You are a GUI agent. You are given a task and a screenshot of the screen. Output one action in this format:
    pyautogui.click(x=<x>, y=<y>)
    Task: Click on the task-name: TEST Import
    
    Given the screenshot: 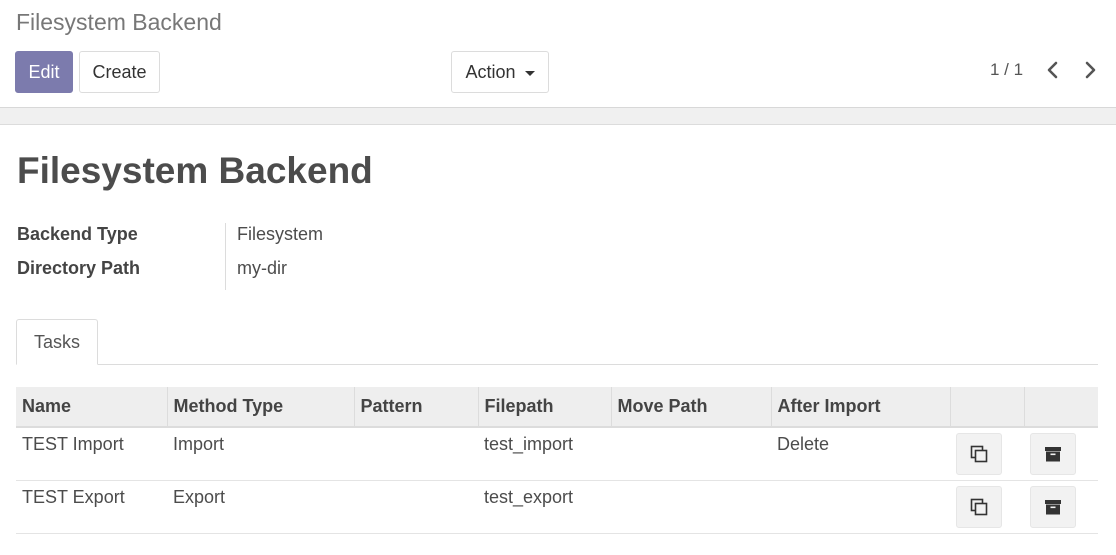 What is the action you would take?
    pyautogui.click(x=91, y=454)
    